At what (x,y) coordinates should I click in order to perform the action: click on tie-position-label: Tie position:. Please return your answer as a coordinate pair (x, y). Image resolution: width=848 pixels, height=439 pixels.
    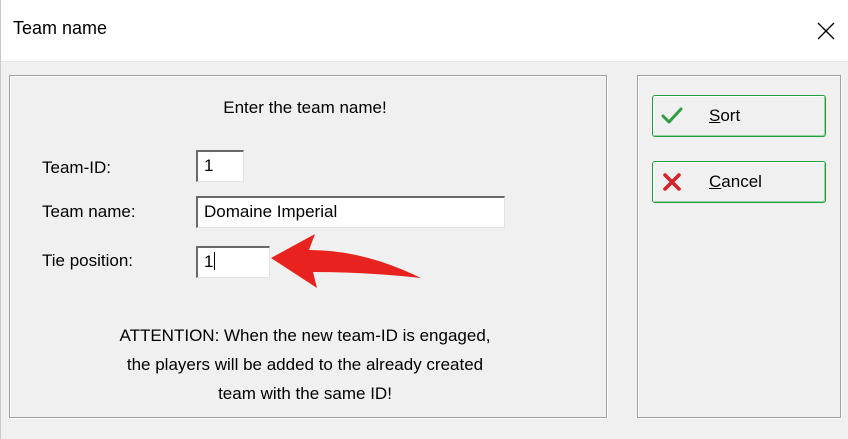
    Looking at the image, I should click on (88, 260).